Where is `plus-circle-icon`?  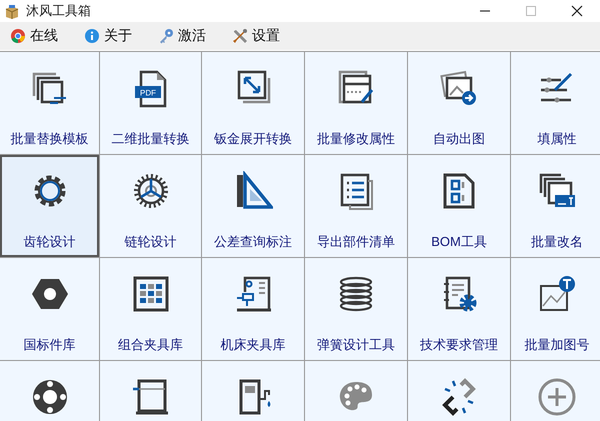 plus-circle-icon is located at coordinates (557, 397).